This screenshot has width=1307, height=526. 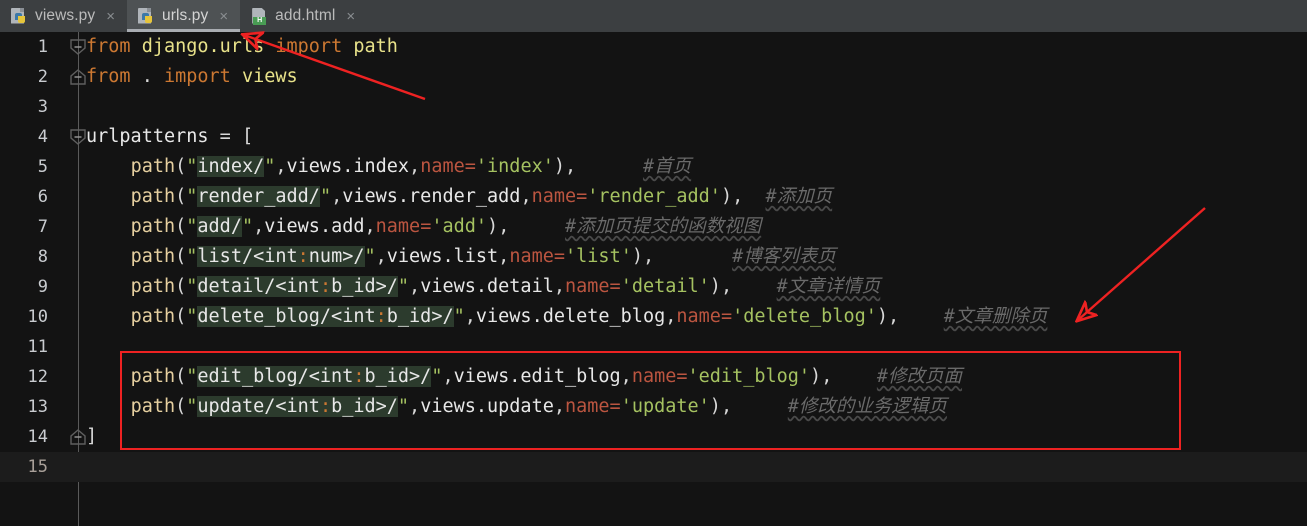 What do you see at coordinates (653, 137) in the screenshot?
I see `code-line: 4 urlpatterns = [` at bounding box center [653, 137].